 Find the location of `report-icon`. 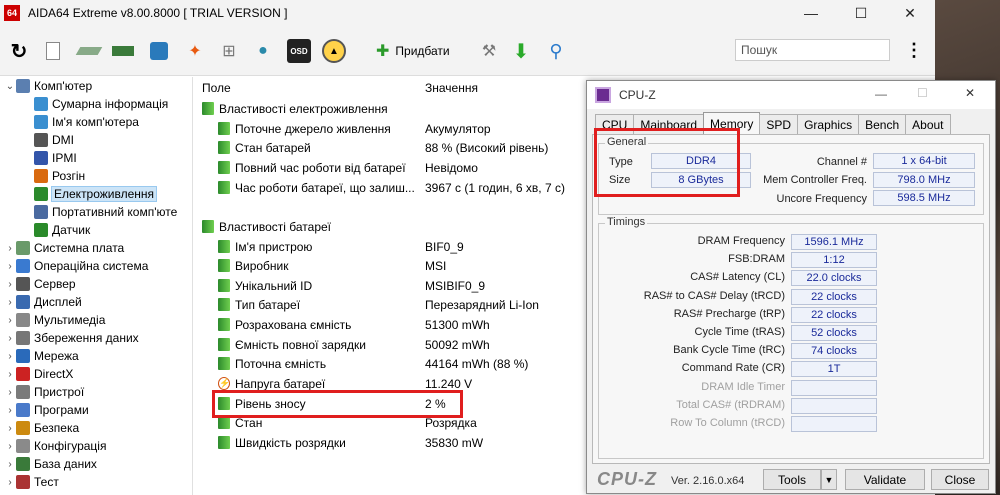

report-icon is located at coordinates (53, 51).